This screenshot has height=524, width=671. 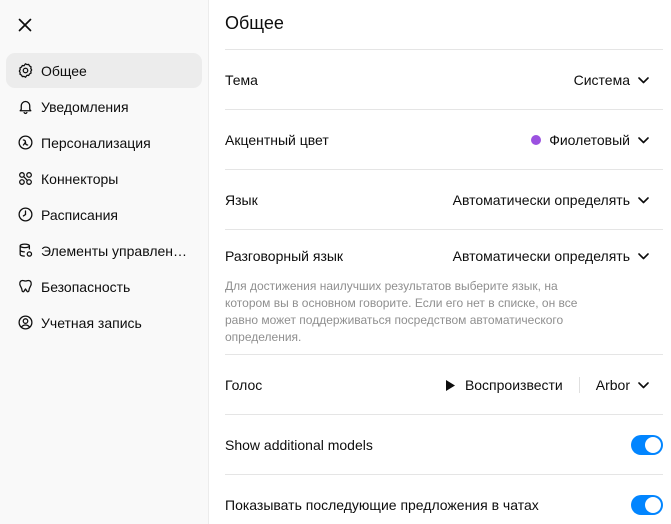 What do you see at coordinates (241, 80) in the screenshot?
I see `theme-label: Тема` at bounding box center [241, 80].